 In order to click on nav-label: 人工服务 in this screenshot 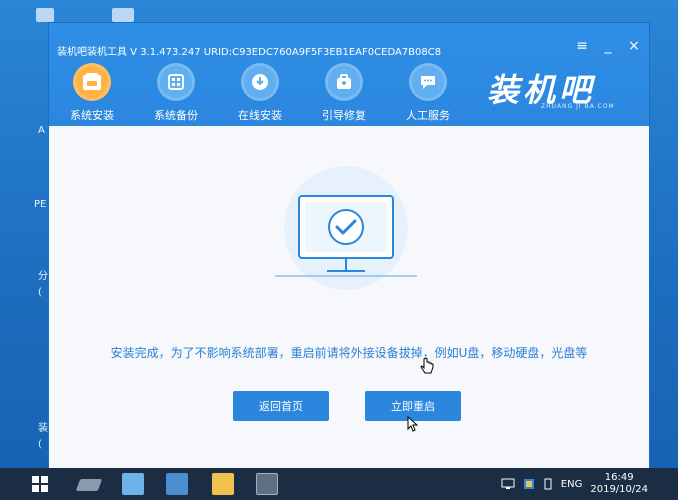, I will do `click(428, 115)`.